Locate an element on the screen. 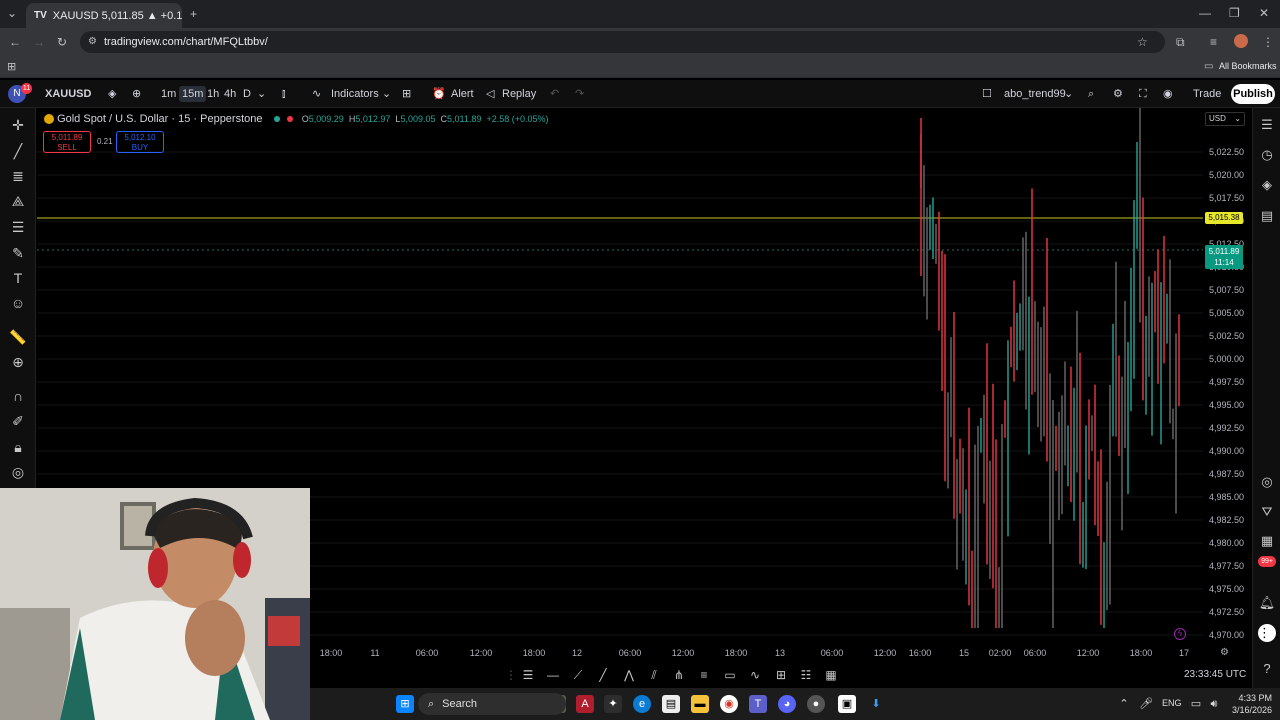  layout-name: abo_trend99 is located at coordinates (1035, 94).